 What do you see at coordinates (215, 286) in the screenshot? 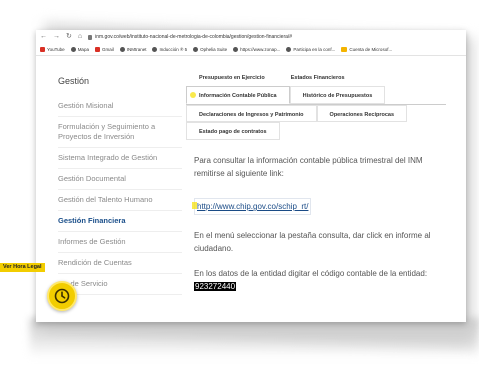
I see `entity-code: 923272440` at bounding box center [215, 286].